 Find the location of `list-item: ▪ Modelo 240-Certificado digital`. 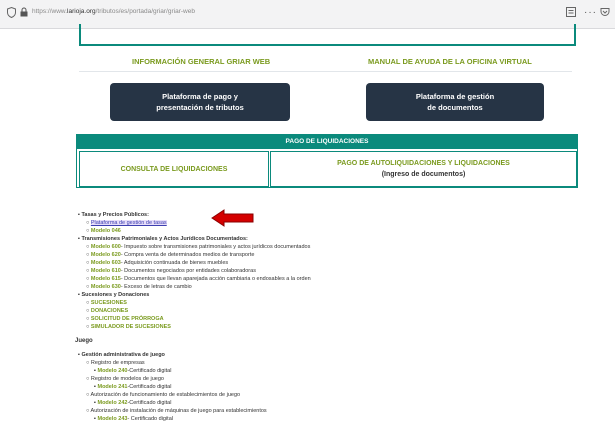

list-item: ▪ Modelo 240-Certificado digital is located at coordinates (133, 371).